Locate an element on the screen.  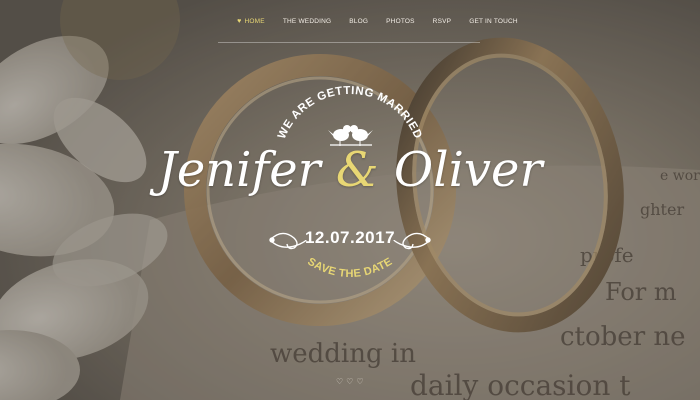
date-row: 12.07.2017 is located at coordinates (350, 238).